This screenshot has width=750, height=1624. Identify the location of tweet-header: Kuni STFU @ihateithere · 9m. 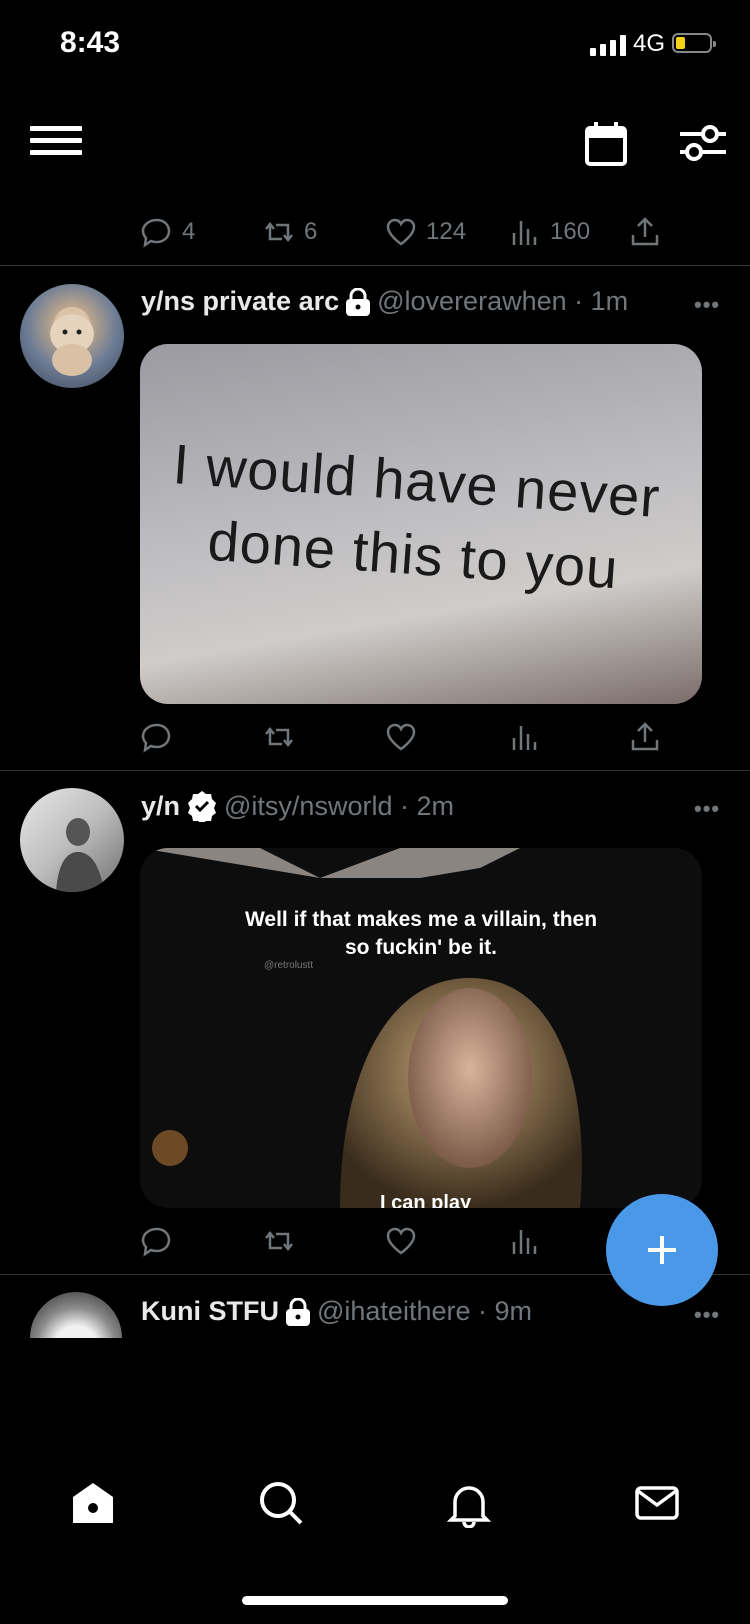
(336, 1311).